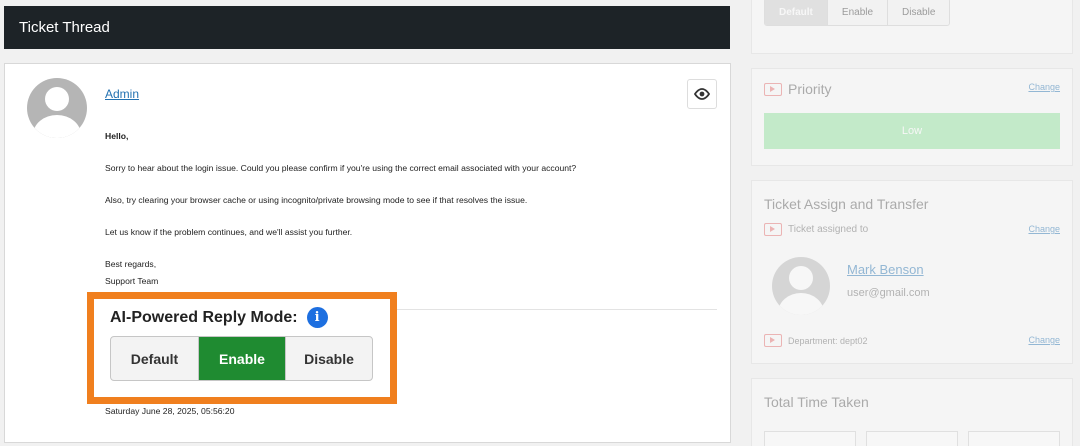 The height and width of the screenshot is (446, 1080). I want to click on sidebar-mode-default-button: Default, so click(796, 12).